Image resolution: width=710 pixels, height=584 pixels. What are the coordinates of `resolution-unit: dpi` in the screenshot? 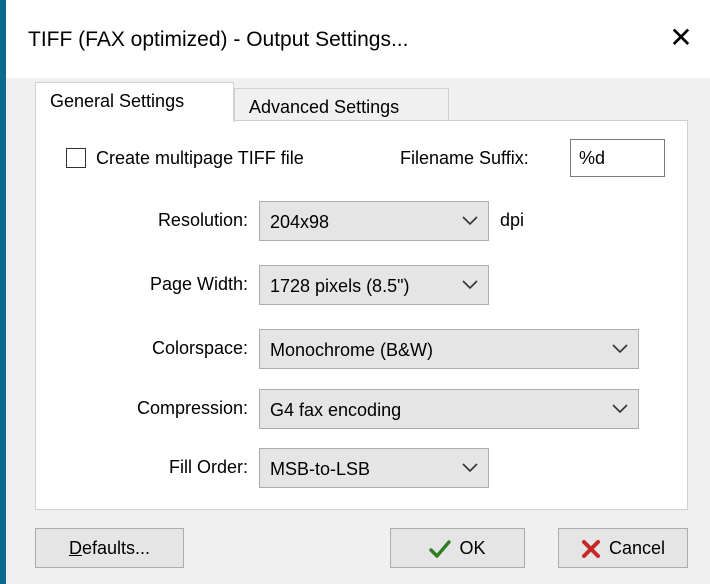 It's located at (512, 220).